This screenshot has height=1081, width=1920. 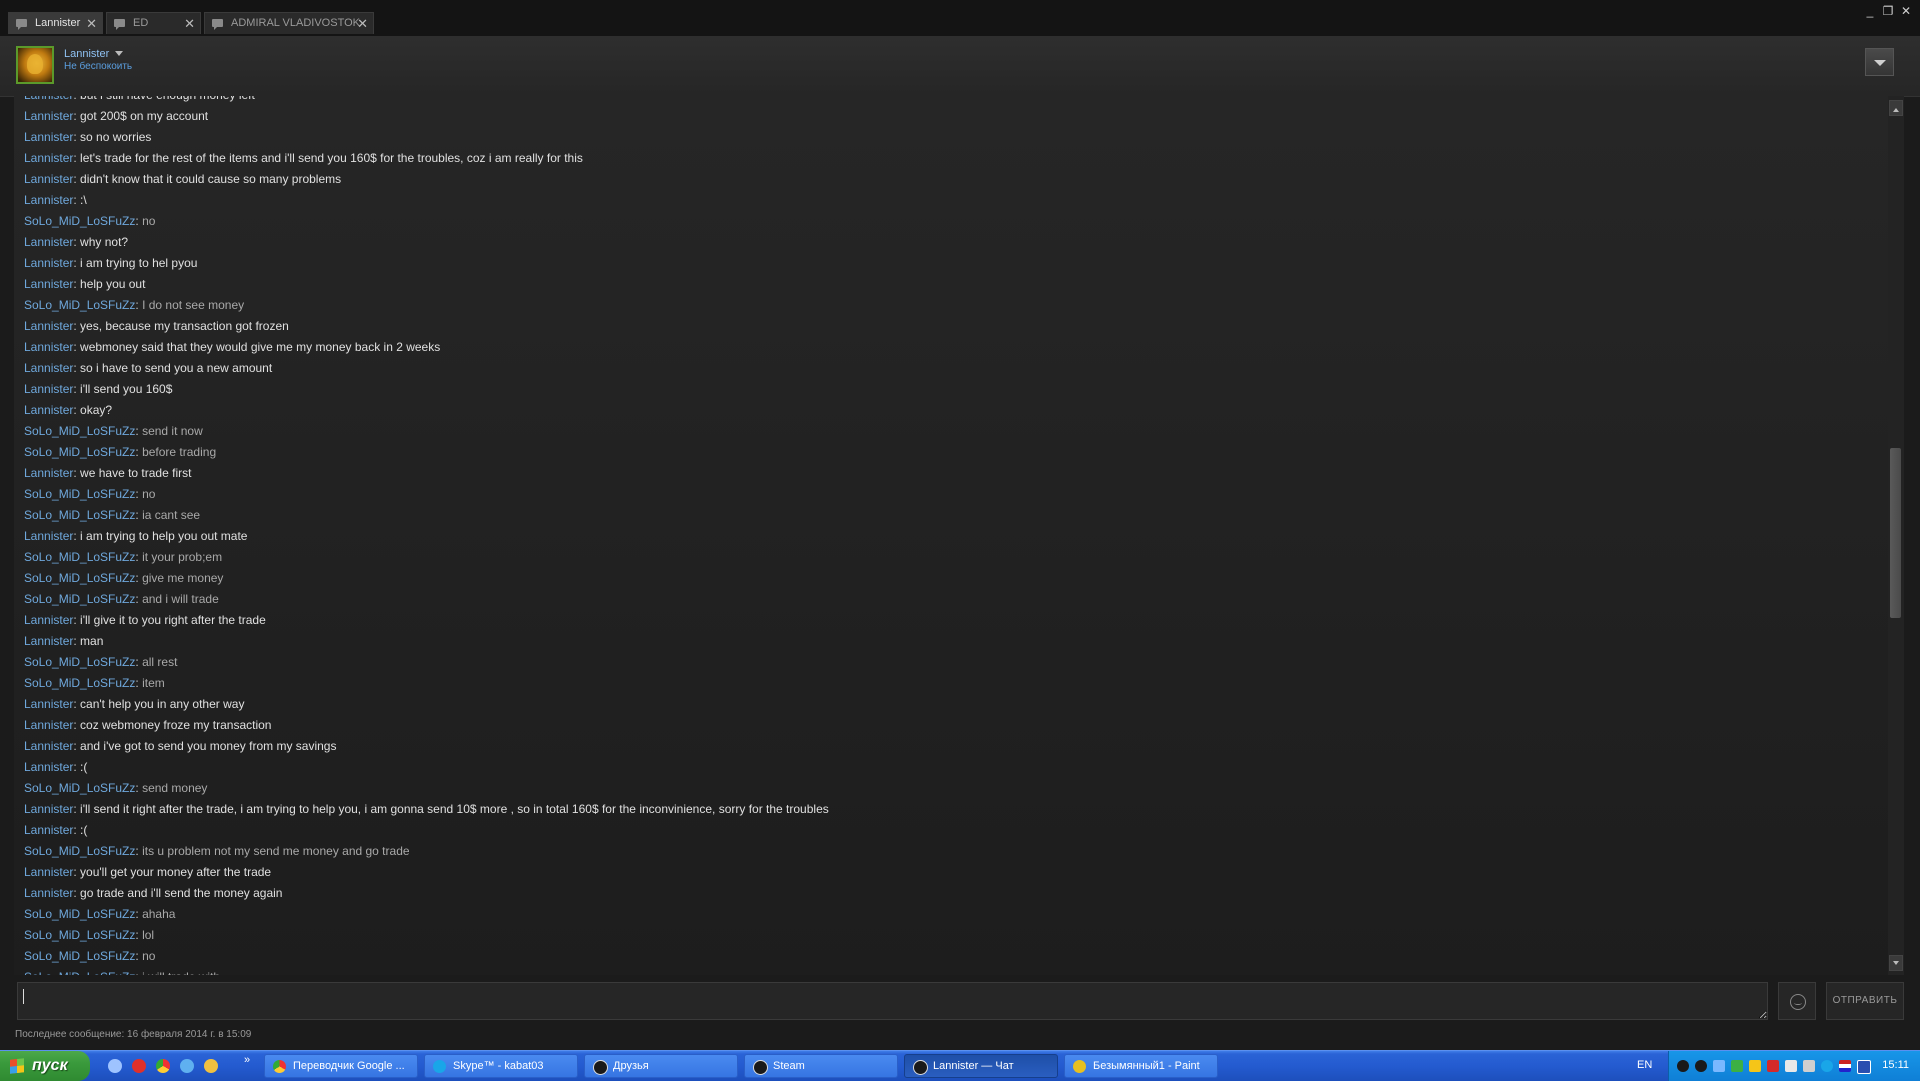 I want to click on chat-message: Lannister: help you out, so click(x=426, y=284).